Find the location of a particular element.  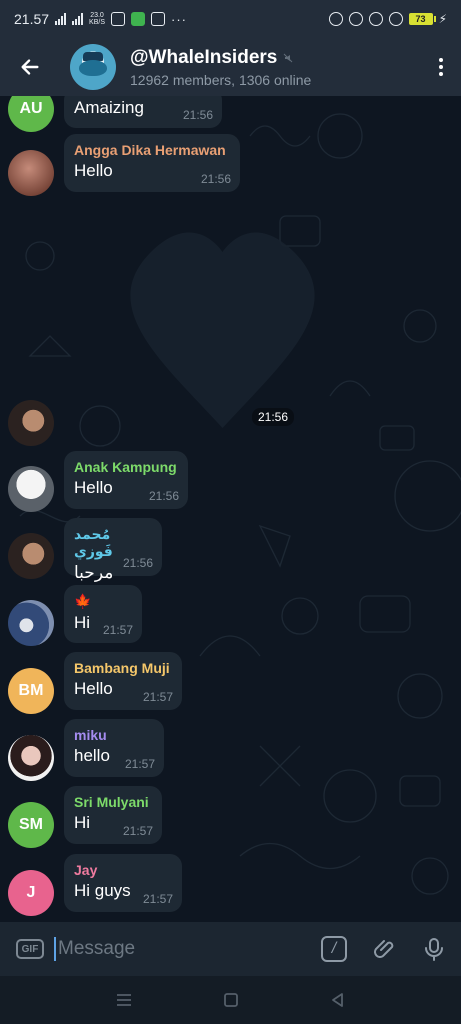

headphones-icon is located at coordinates (395, 19).